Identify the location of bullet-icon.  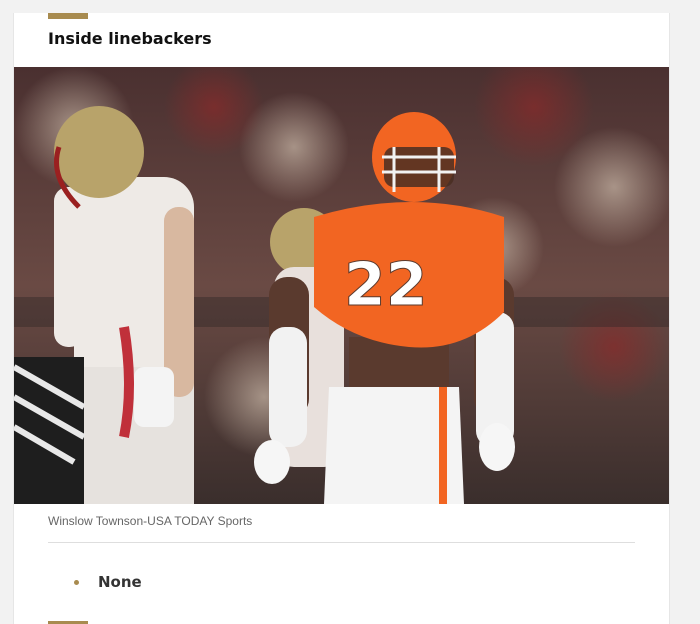
(76, 582).